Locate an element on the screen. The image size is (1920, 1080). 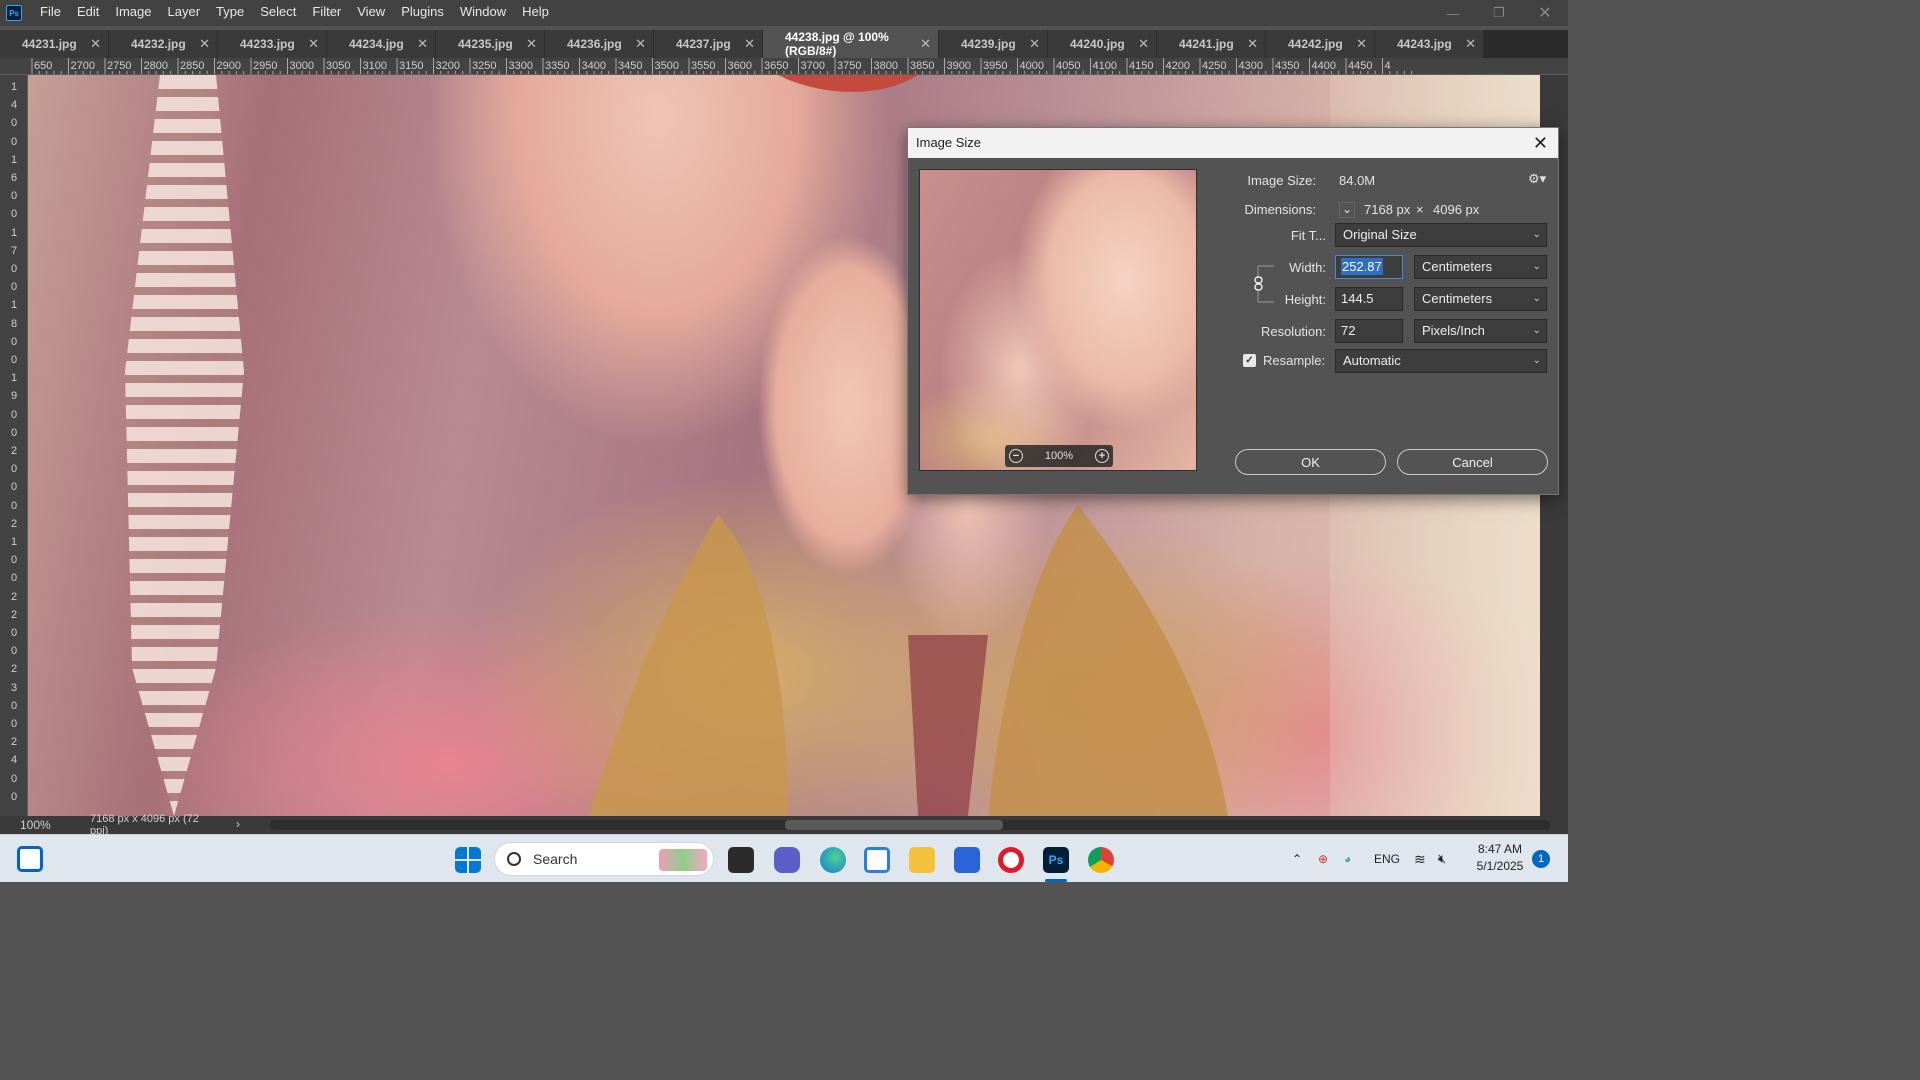
taskbar-search: Search is located at coordinates (604, 859).